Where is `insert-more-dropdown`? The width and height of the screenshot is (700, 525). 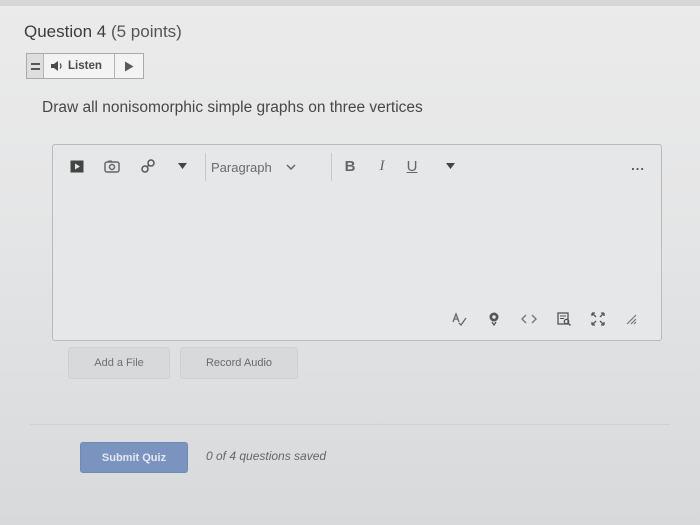
insert-more-dropdown is located at coordinates (182, 166).